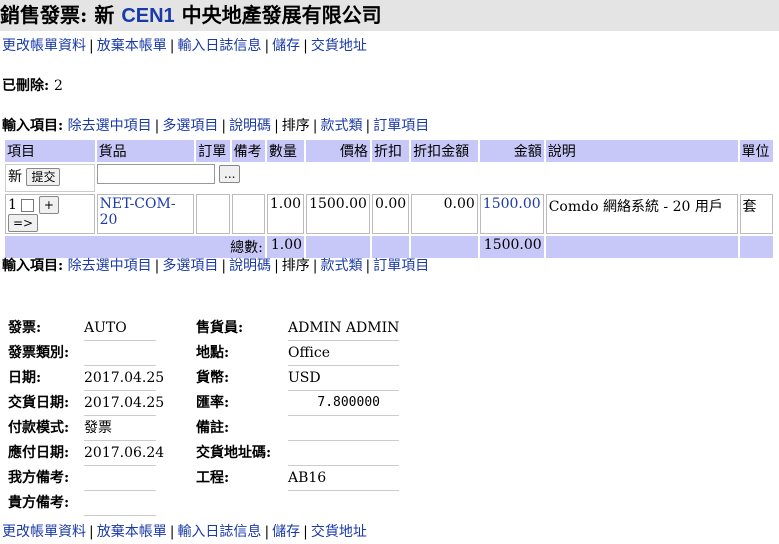 This screenshot has width=779, height=544. Describe the element at coordinates (444, 151) in the screenshot. I see `col-discount-amount: 折扣金額` at that location.